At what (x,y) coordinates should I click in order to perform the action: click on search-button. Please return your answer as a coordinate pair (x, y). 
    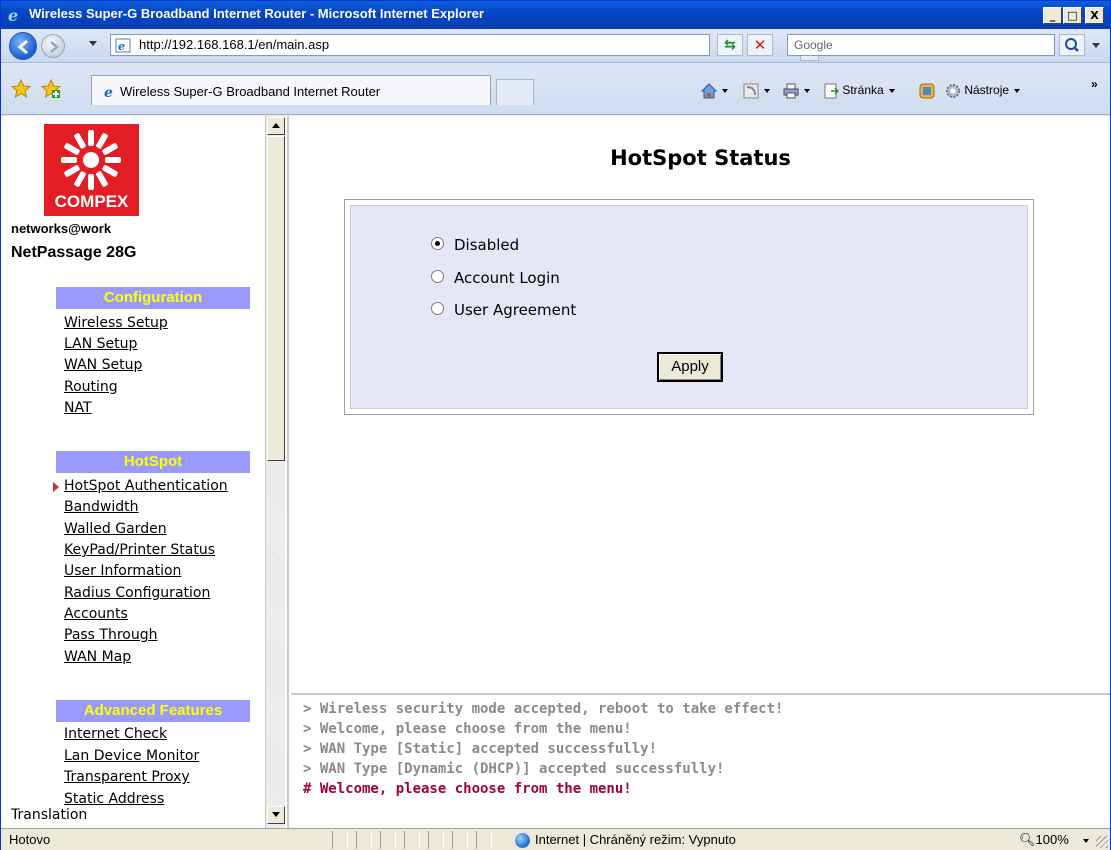
    Looking at the image, I should click on (1072, 45).